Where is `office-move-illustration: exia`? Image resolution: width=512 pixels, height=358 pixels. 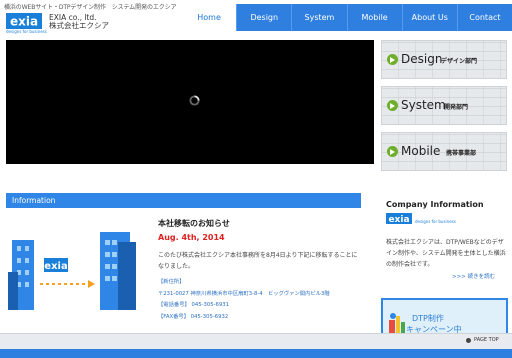 office-move-illustration: exia is located at coordinates (72, 271).